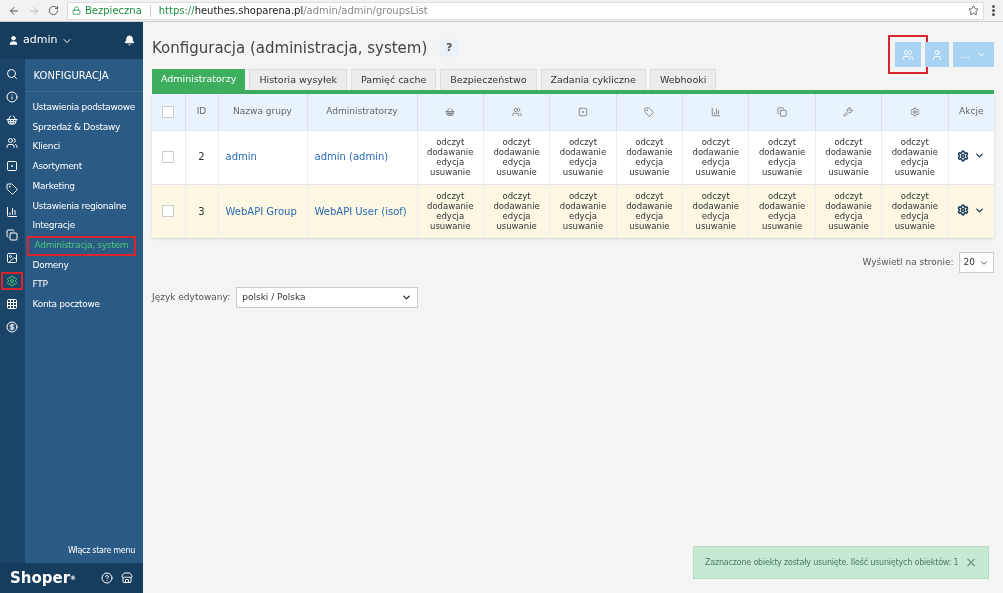 The height and width of the screenshot is (593, 1003). Describe the element at coordinates (57, 167) in the screenshot. I see `menu-item: Asortyment` at that location.